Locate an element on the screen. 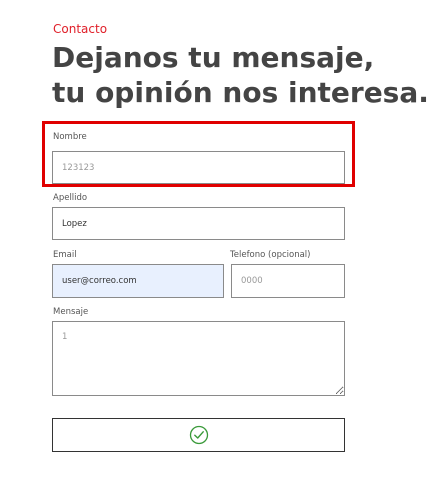 Image resolution: width=448 pixels, height=499 pixels. telefono-field is located at coordinates (288, 281).